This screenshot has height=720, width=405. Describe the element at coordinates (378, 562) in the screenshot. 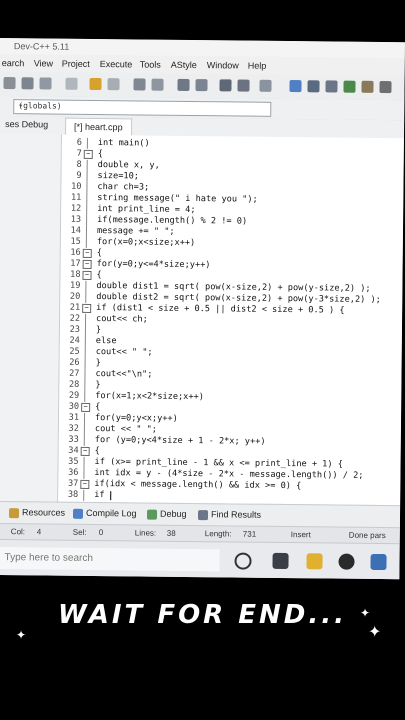

I see `app-icon` at that location.